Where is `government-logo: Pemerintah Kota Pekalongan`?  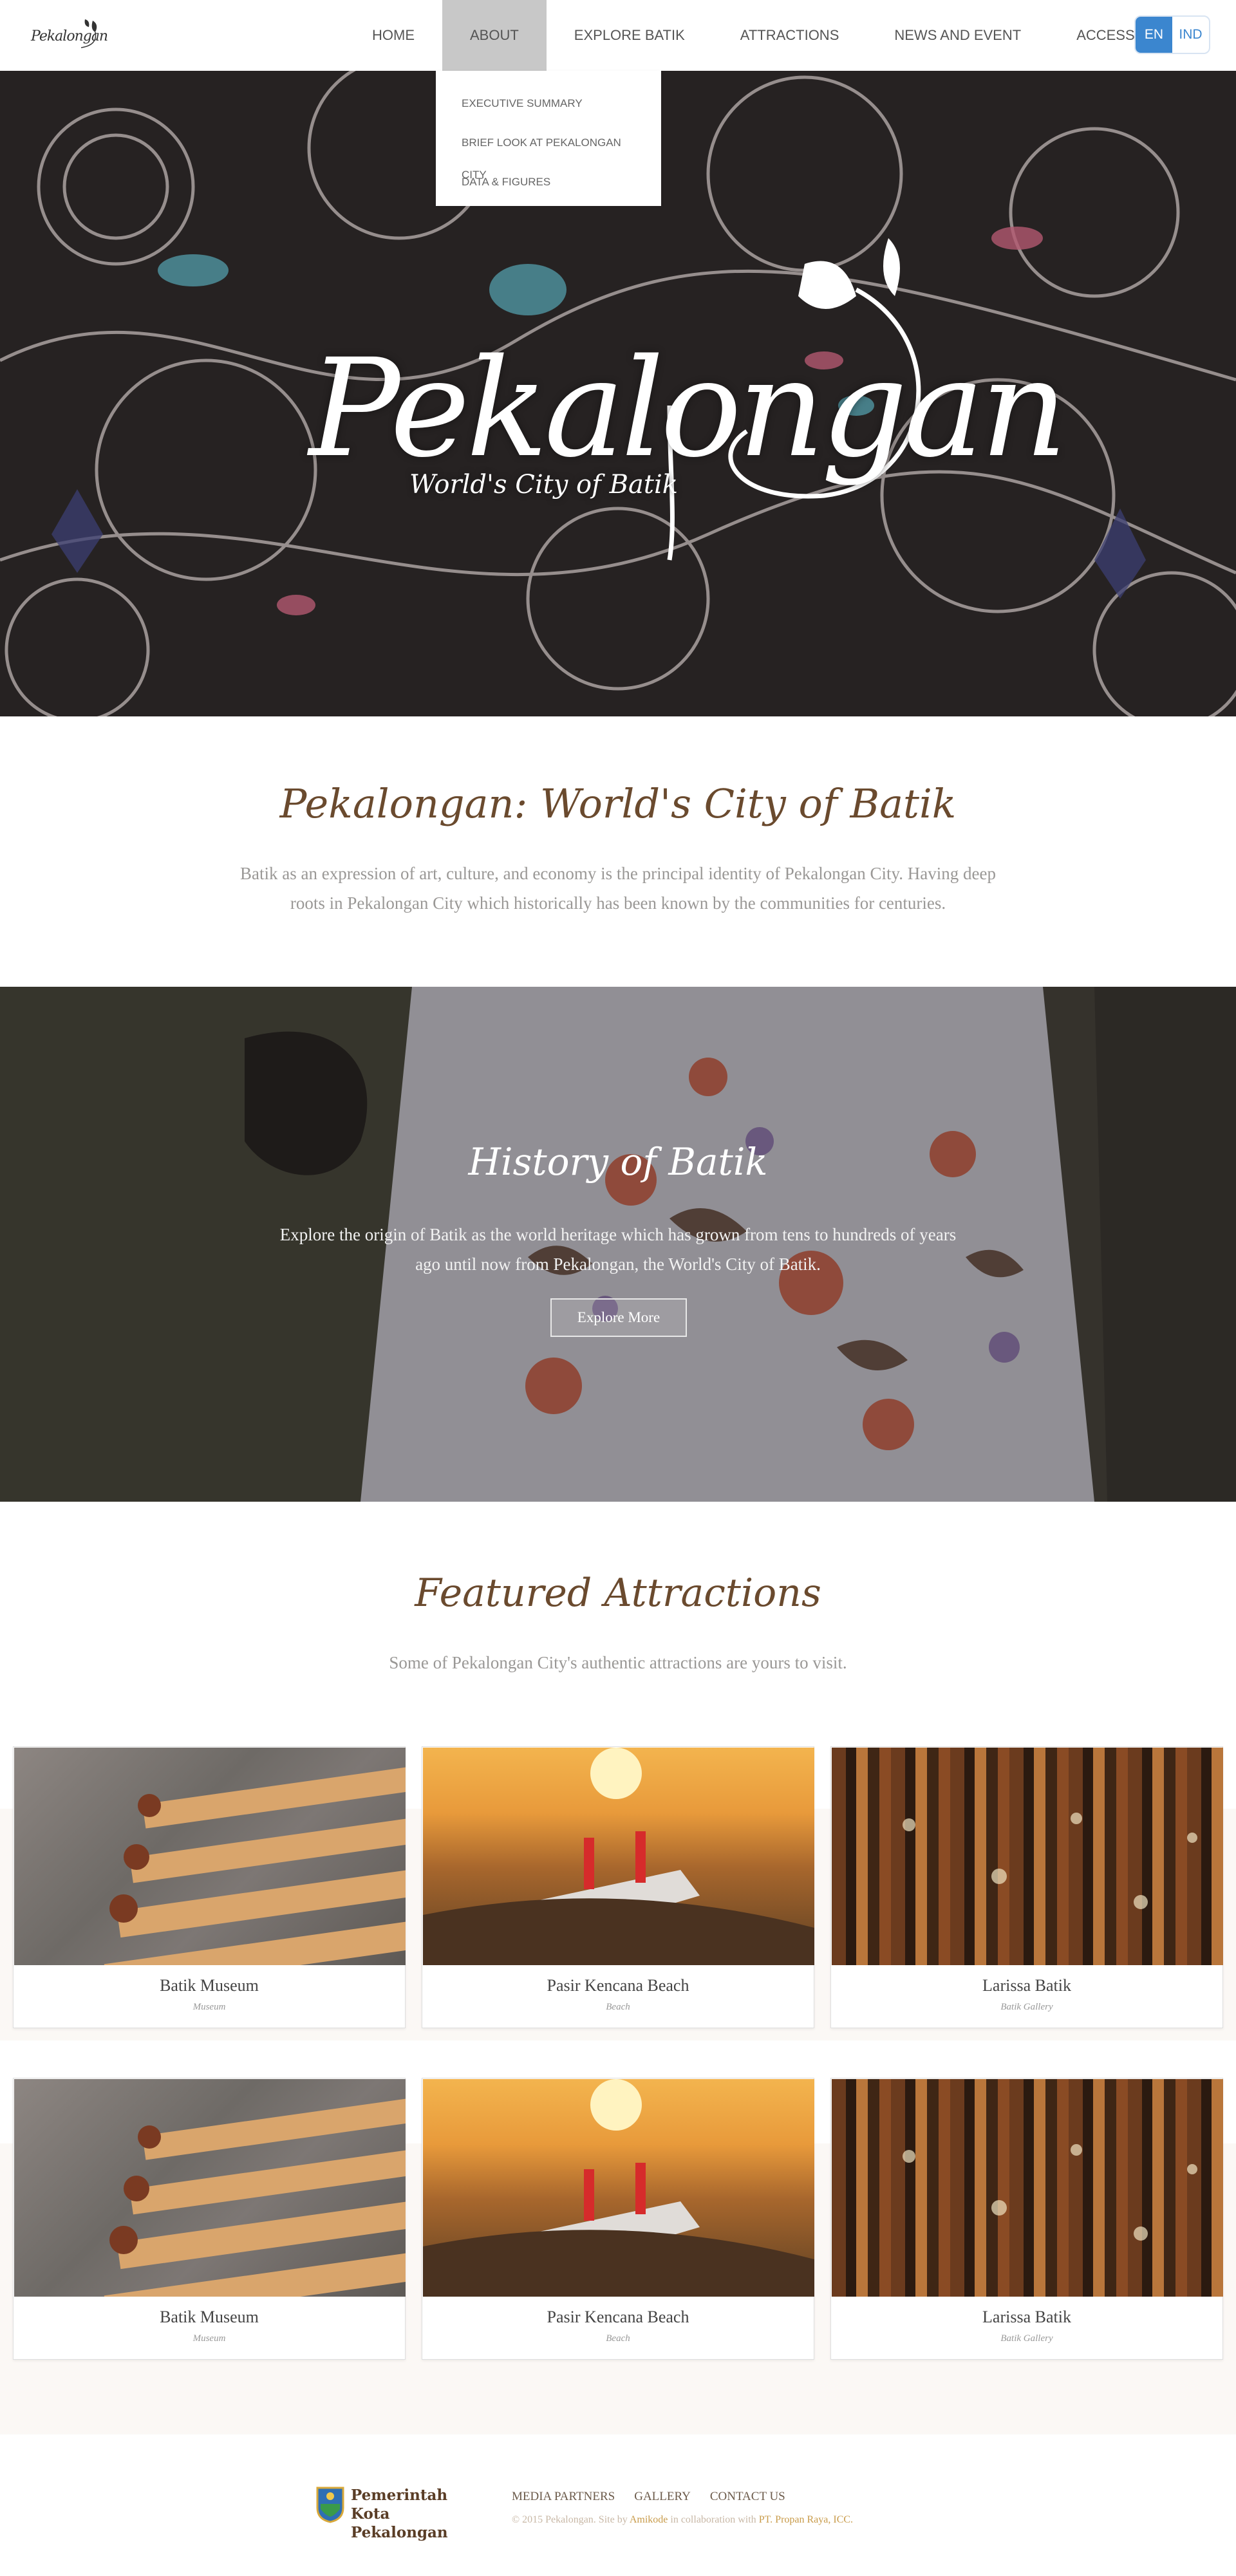
government-logo: Pemerintah Kota Pekalongan is located at coordinates (395, 2513).